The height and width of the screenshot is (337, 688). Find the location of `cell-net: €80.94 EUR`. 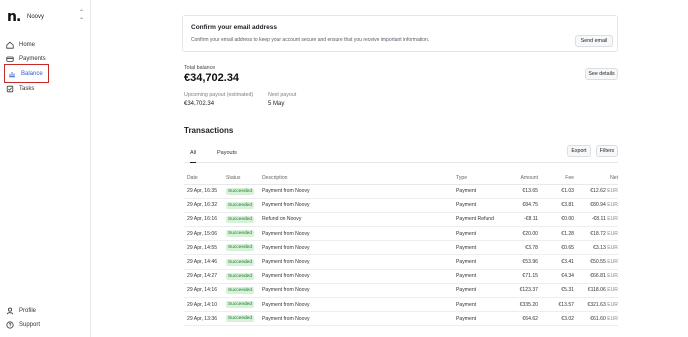

cell-net: €80.94 EUR is located at coordinates (596, 205).